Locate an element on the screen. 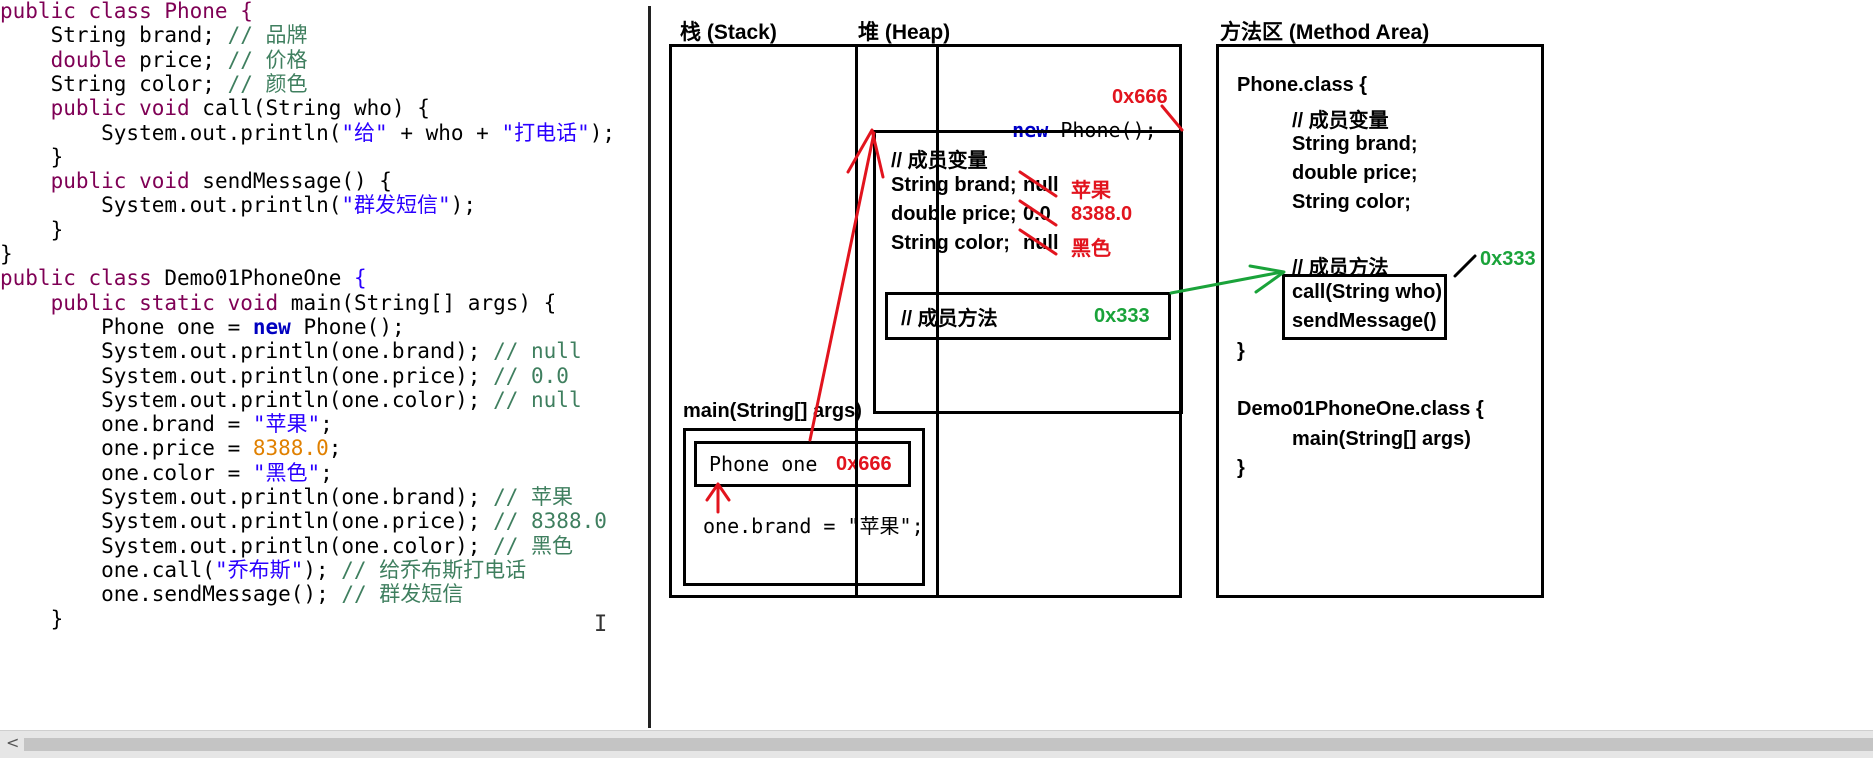  code-token: // 黑色 is located at coordinates (533, 545).